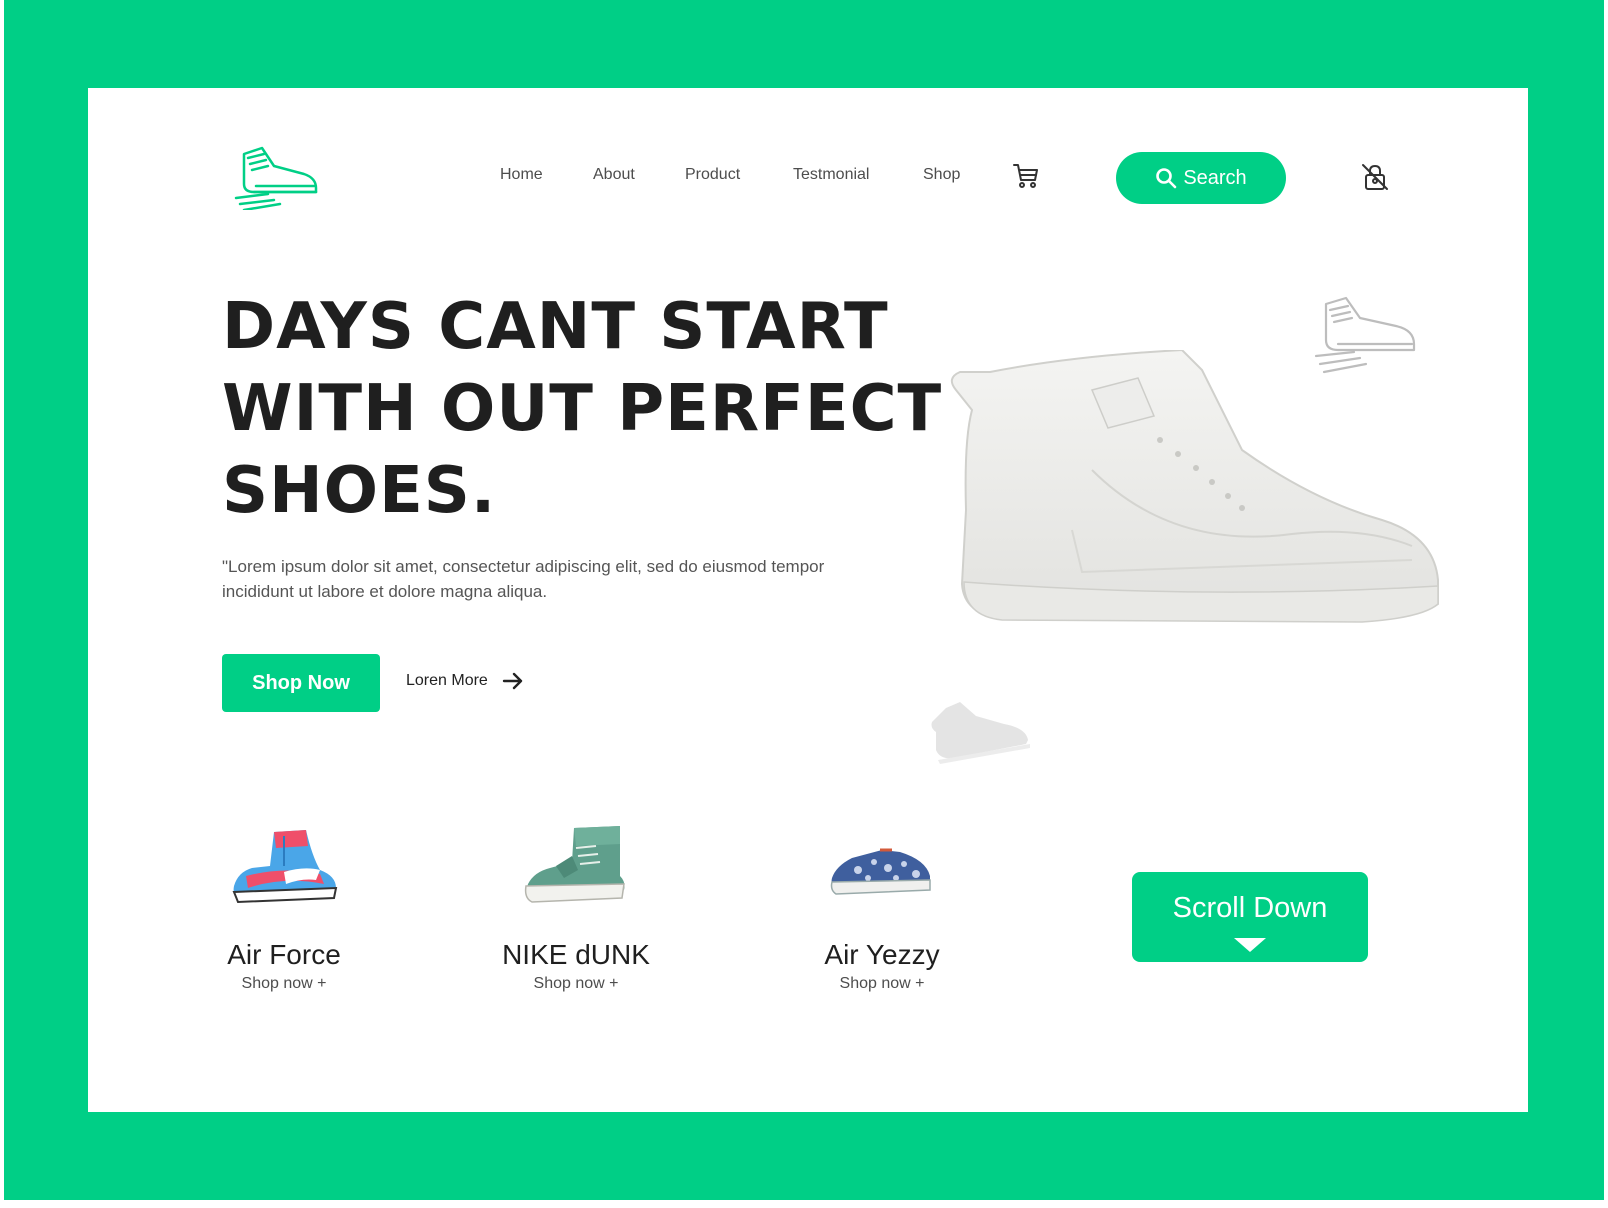 This screenshot has width=1608, height=1208. What do you see at coordinates (831, 175) in the screenshot?
I see `nav-testimonial: Testmonial` at bounding box center [831, 175].